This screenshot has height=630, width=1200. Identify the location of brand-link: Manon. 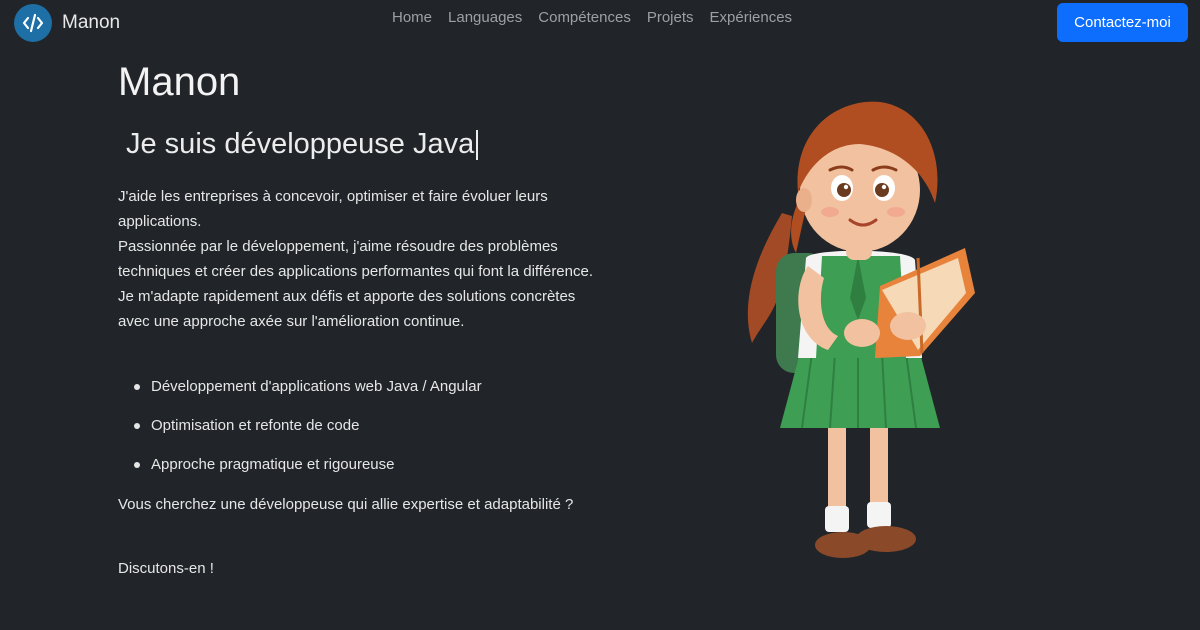
(67, 23).